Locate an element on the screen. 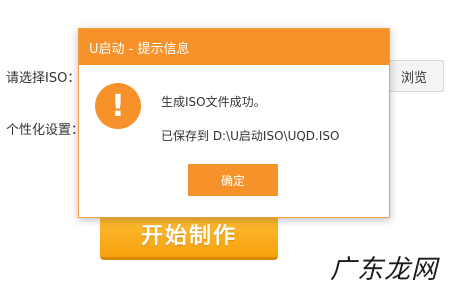  dialog-message-path: 已保存到 D:\U启动ISO\UQD.ISO is located at coordinates (250, 136).